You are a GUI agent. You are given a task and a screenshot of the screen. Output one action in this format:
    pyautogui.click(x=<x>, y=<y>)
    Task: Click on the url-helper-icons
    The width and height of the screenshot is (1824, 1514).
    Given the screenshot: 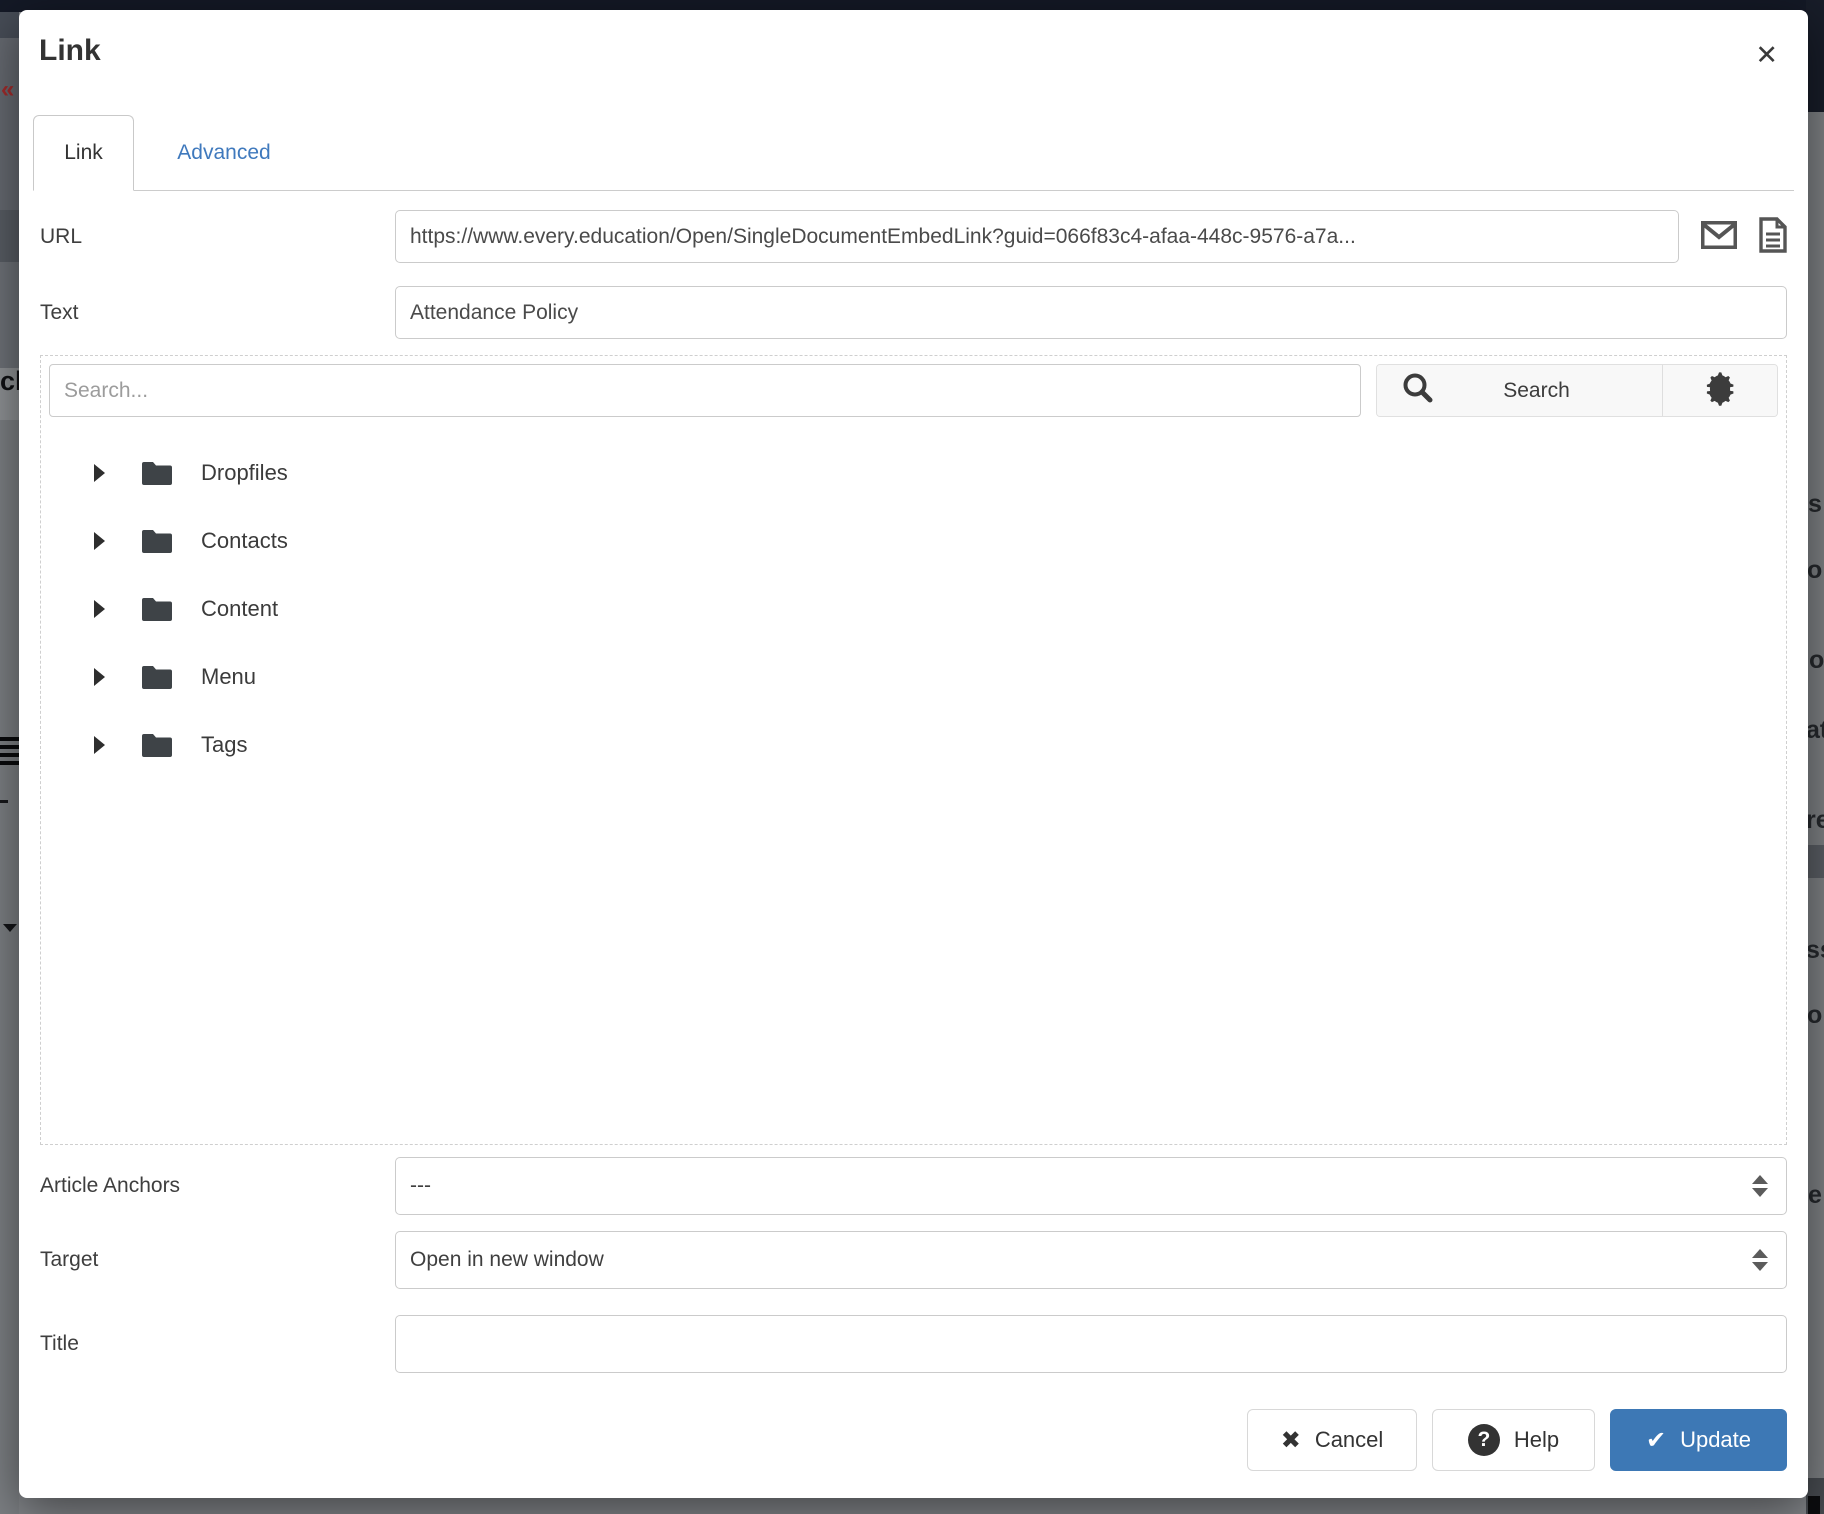 What is the action you would take?
    pyautogui.click(x=1733, y=236)
    